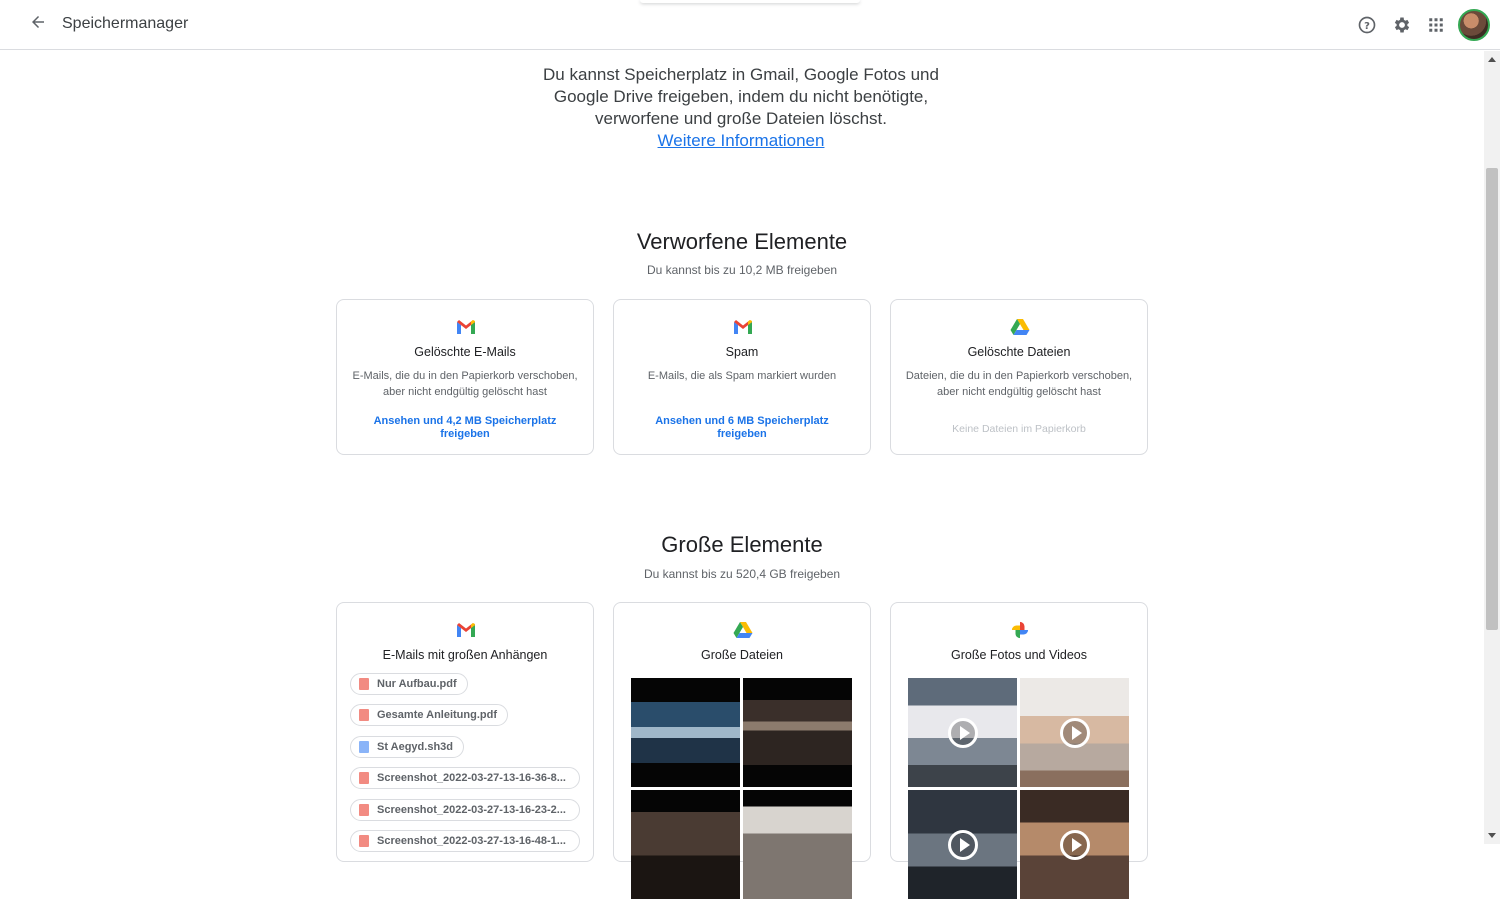 The image size is (1500, 899). What do you see at coordinates (125, 23) in the screenshot?
I see `page-title: Speichermanager` at bounding box center [125, 23].